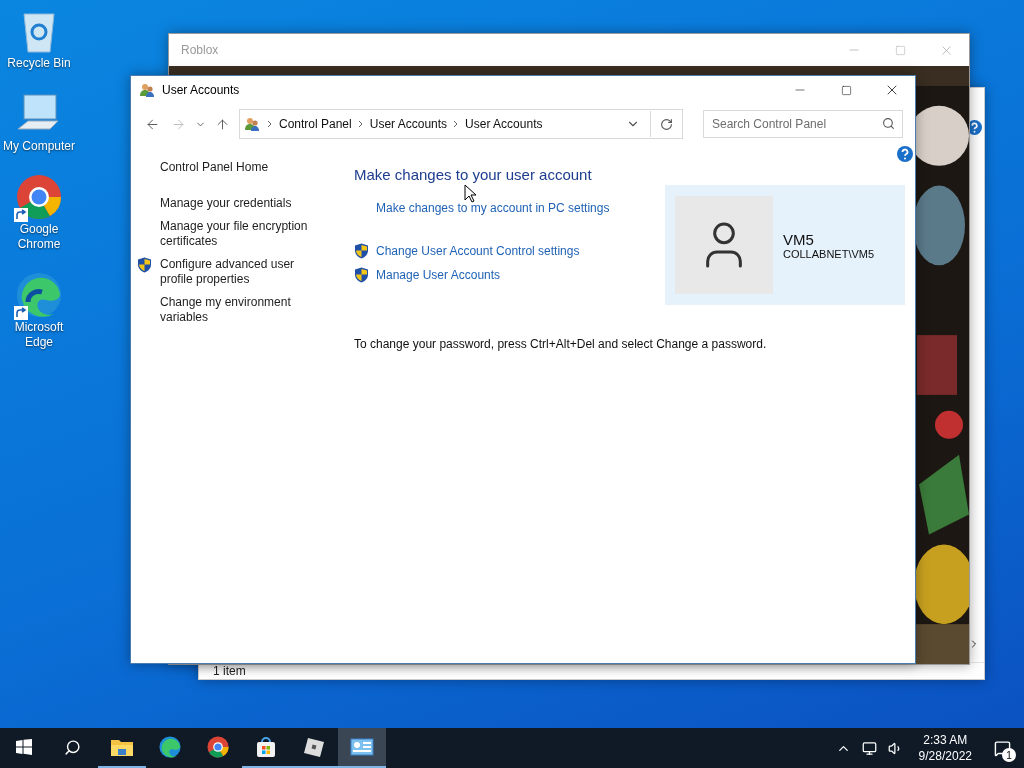 This screenshot has height=768, width=1024. I want to click on taskbar-app-button, so click(362, 748).